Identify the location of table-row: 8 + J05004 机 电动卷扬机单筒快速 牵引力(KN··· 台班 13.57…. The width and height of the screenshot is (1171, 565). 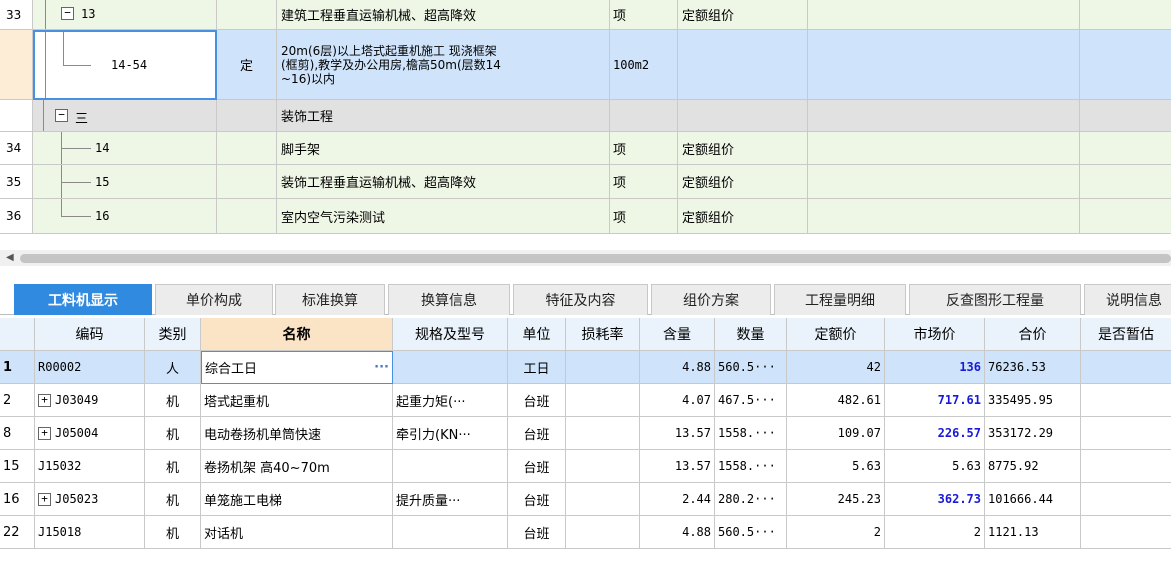
(585, 433).